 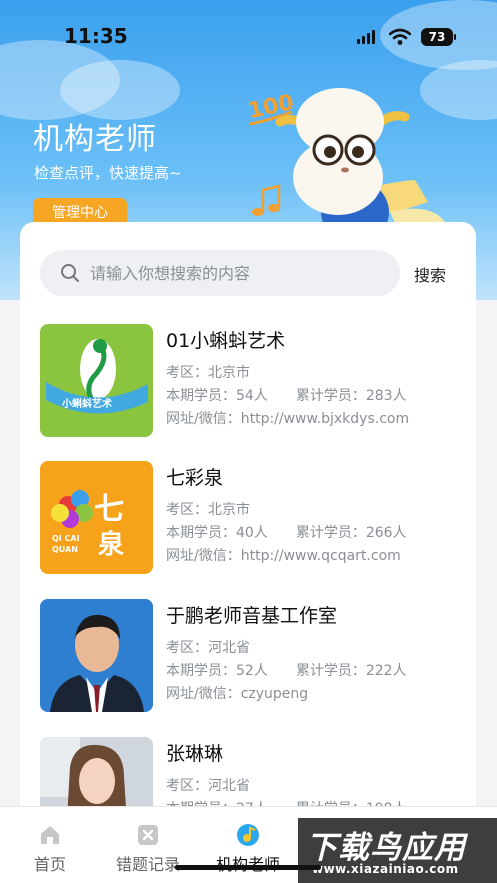 What do you see at coordinates (438, 37) in the screenshot?
I see `battery-icon: 73` at bounding box center [438, 37].